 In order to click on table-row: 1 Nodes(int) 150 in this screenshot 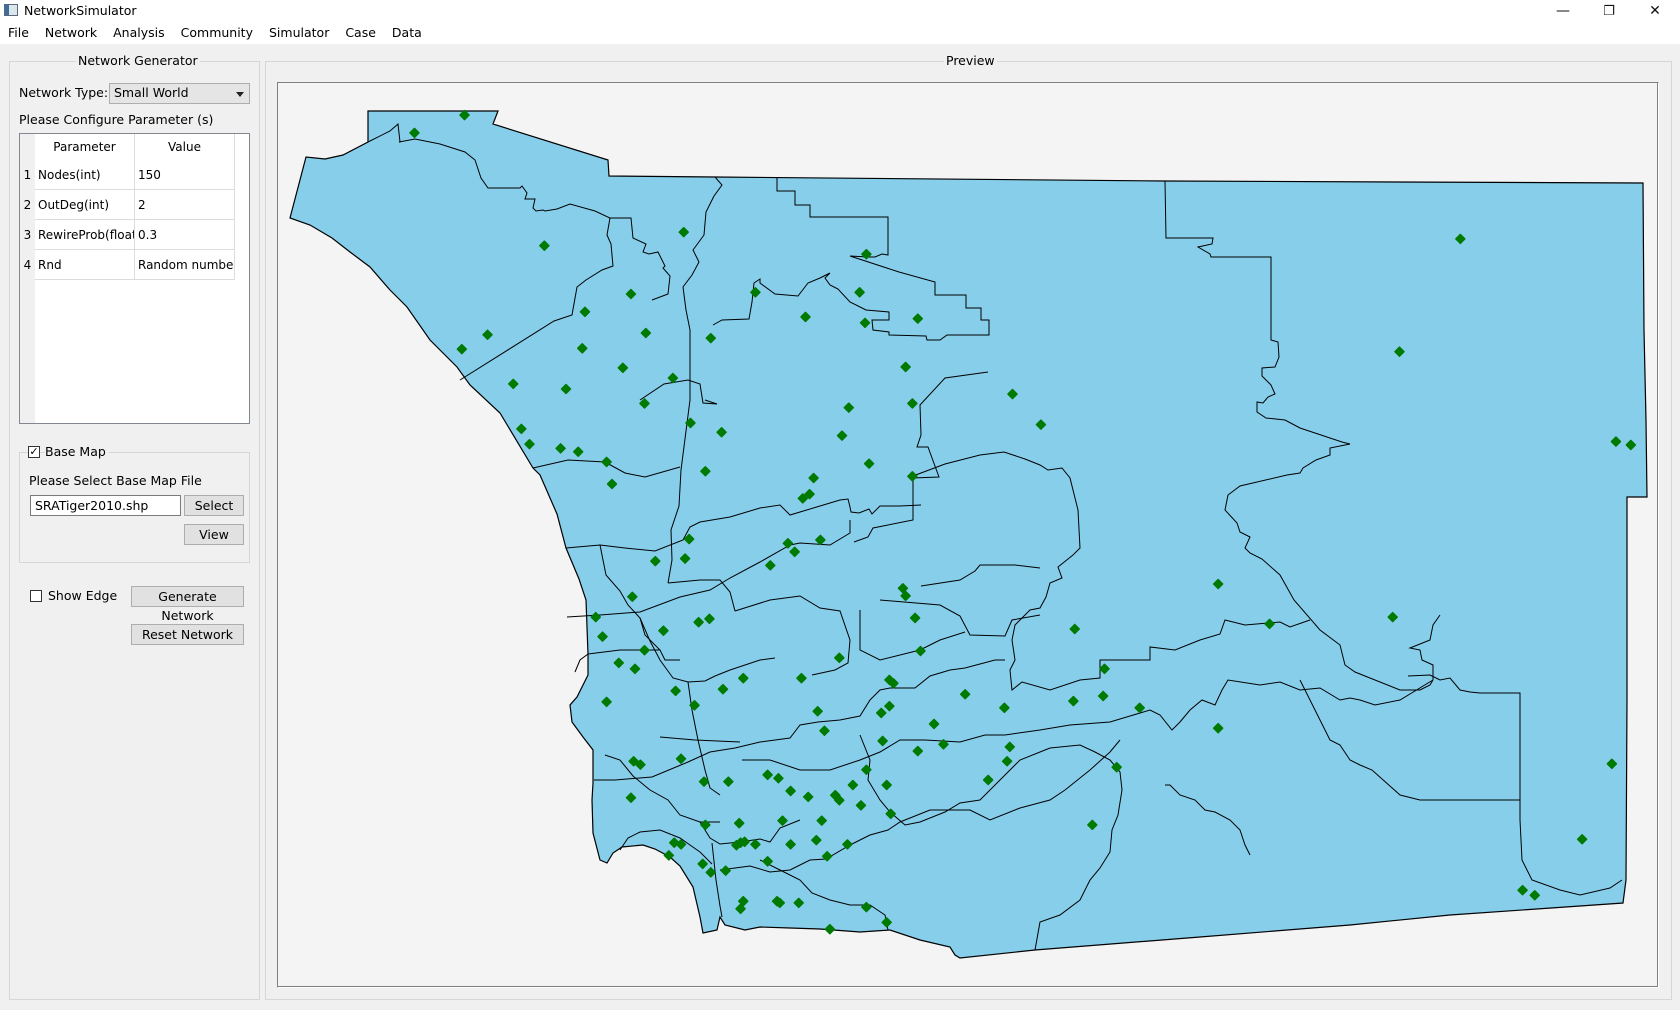, I will do `click(127, 175)`.